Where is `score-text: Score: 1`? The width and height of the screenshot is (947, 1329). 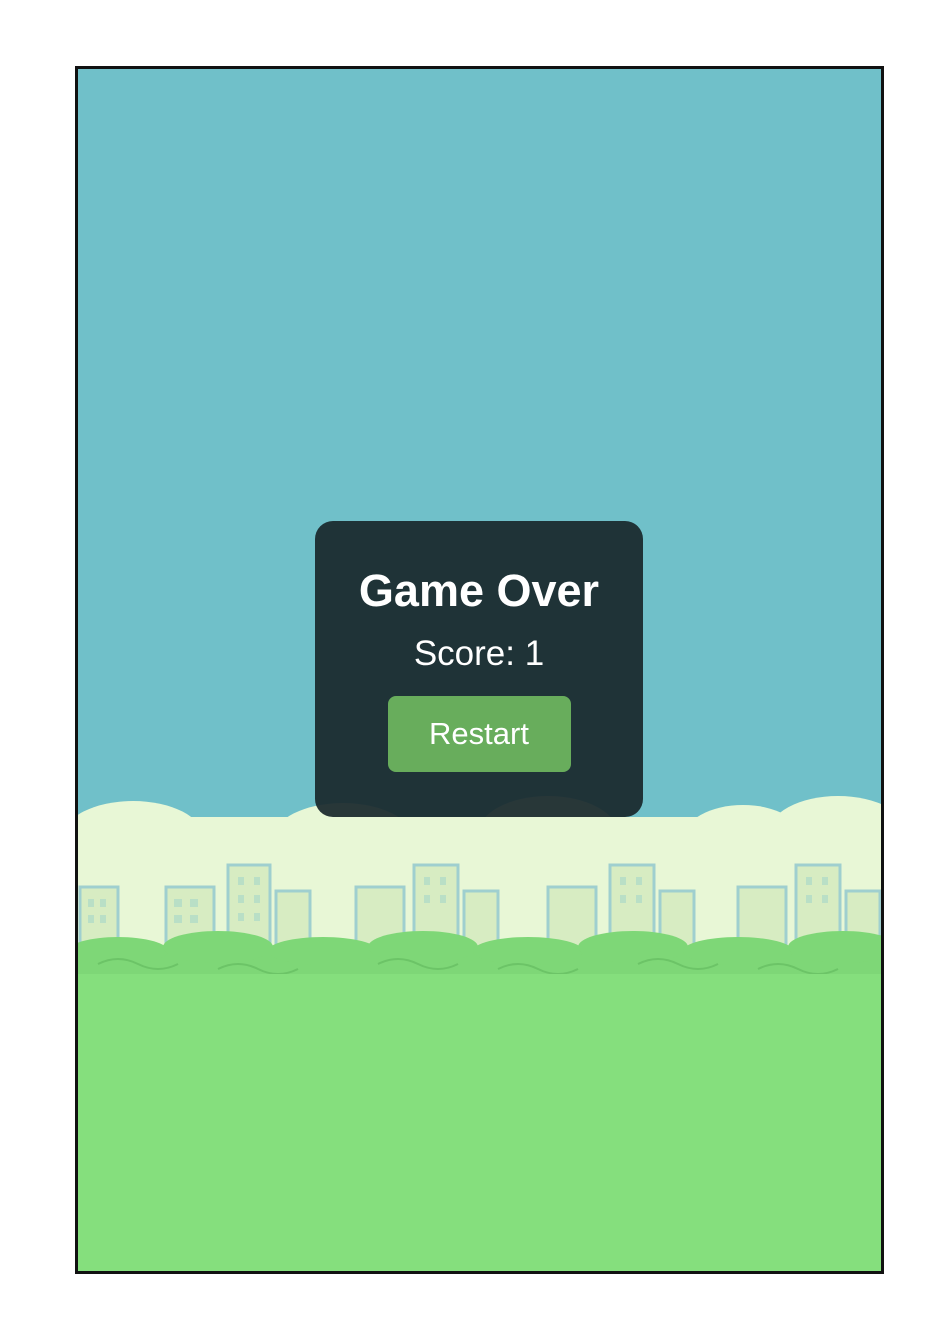
score-text: Score: 1 is located at coordinates (479, 653).